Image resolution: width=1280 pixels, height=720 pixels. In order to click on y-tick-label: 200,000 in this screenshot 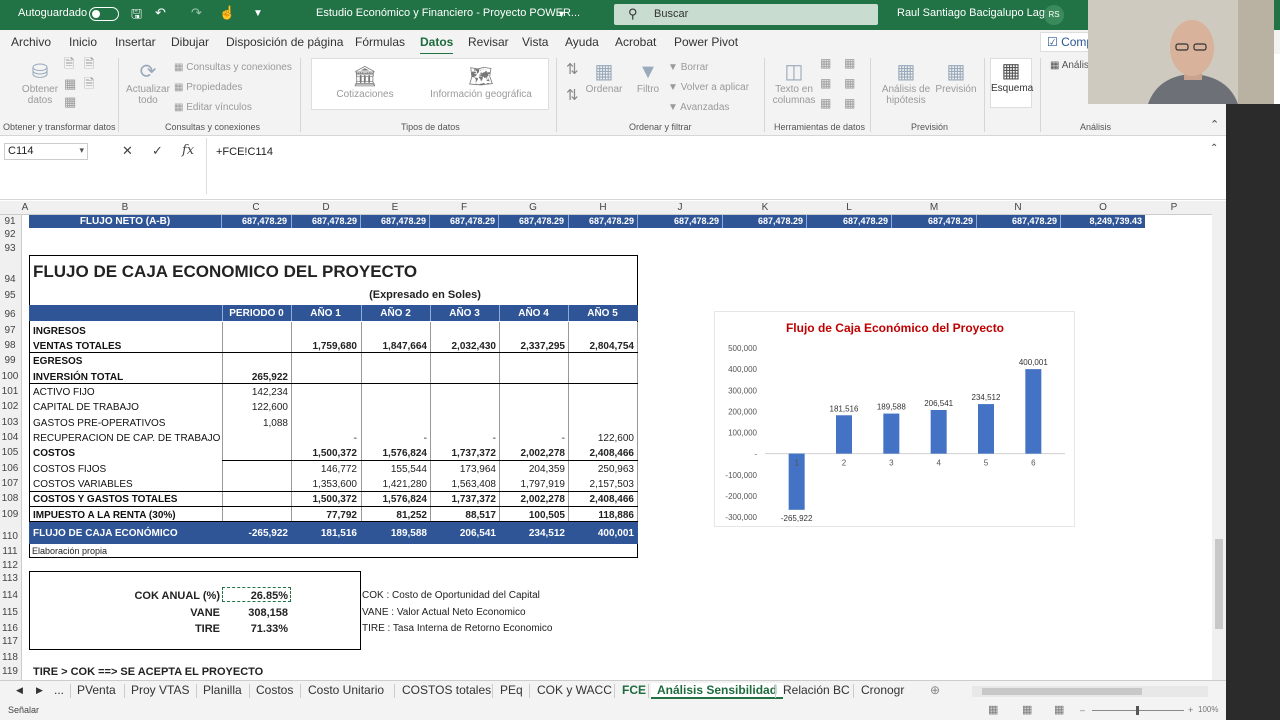, I will do `click(742, 411)`.